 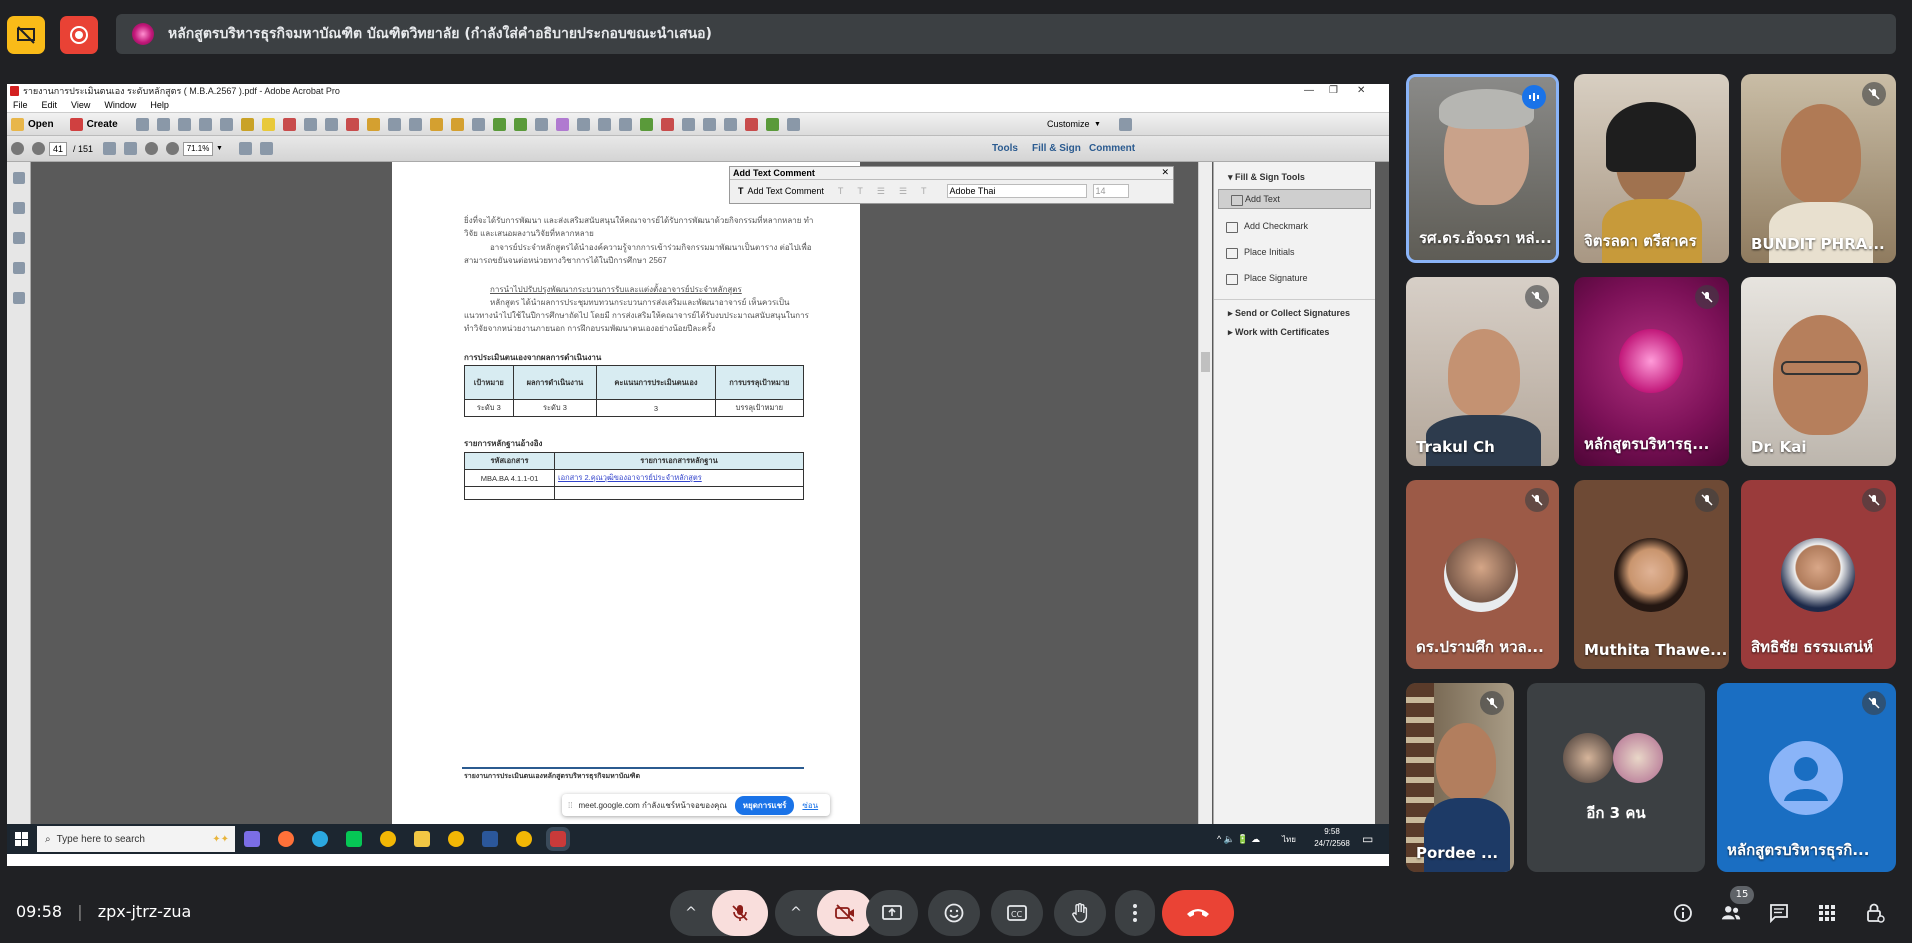 I want to click on minimize-icon: —, so click(x=1309, y=91).